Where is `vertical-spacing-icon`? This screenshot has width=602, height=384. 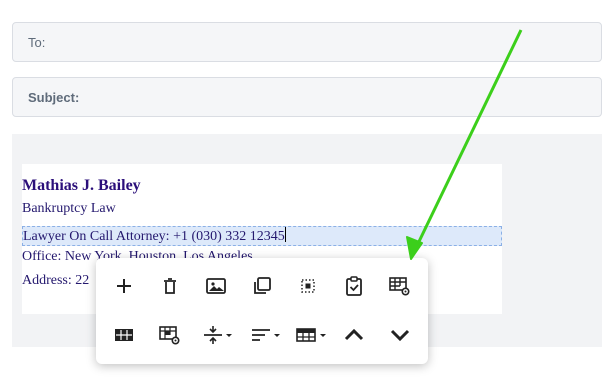
vertical-spacing-icon is located at coordinates (218, 335).